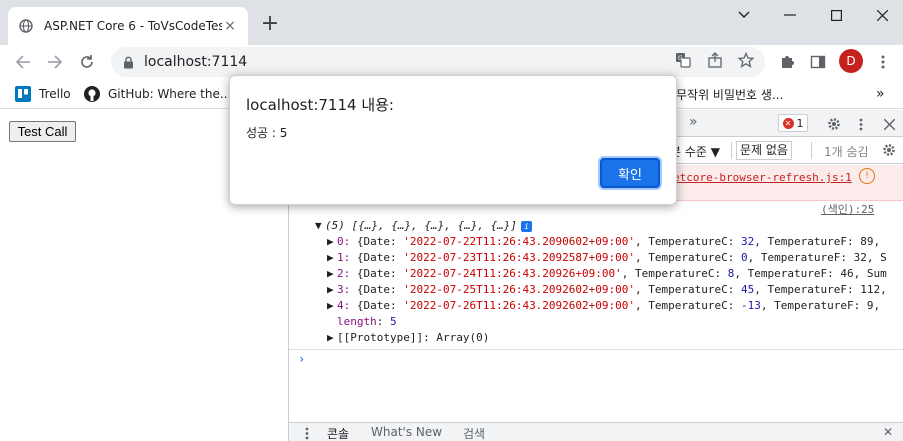  Describe the element at coordinates (519, 241) in the screenshot. I see `date-value: '2022-07-22T11:26:43.2090602+09:00'` at that location.